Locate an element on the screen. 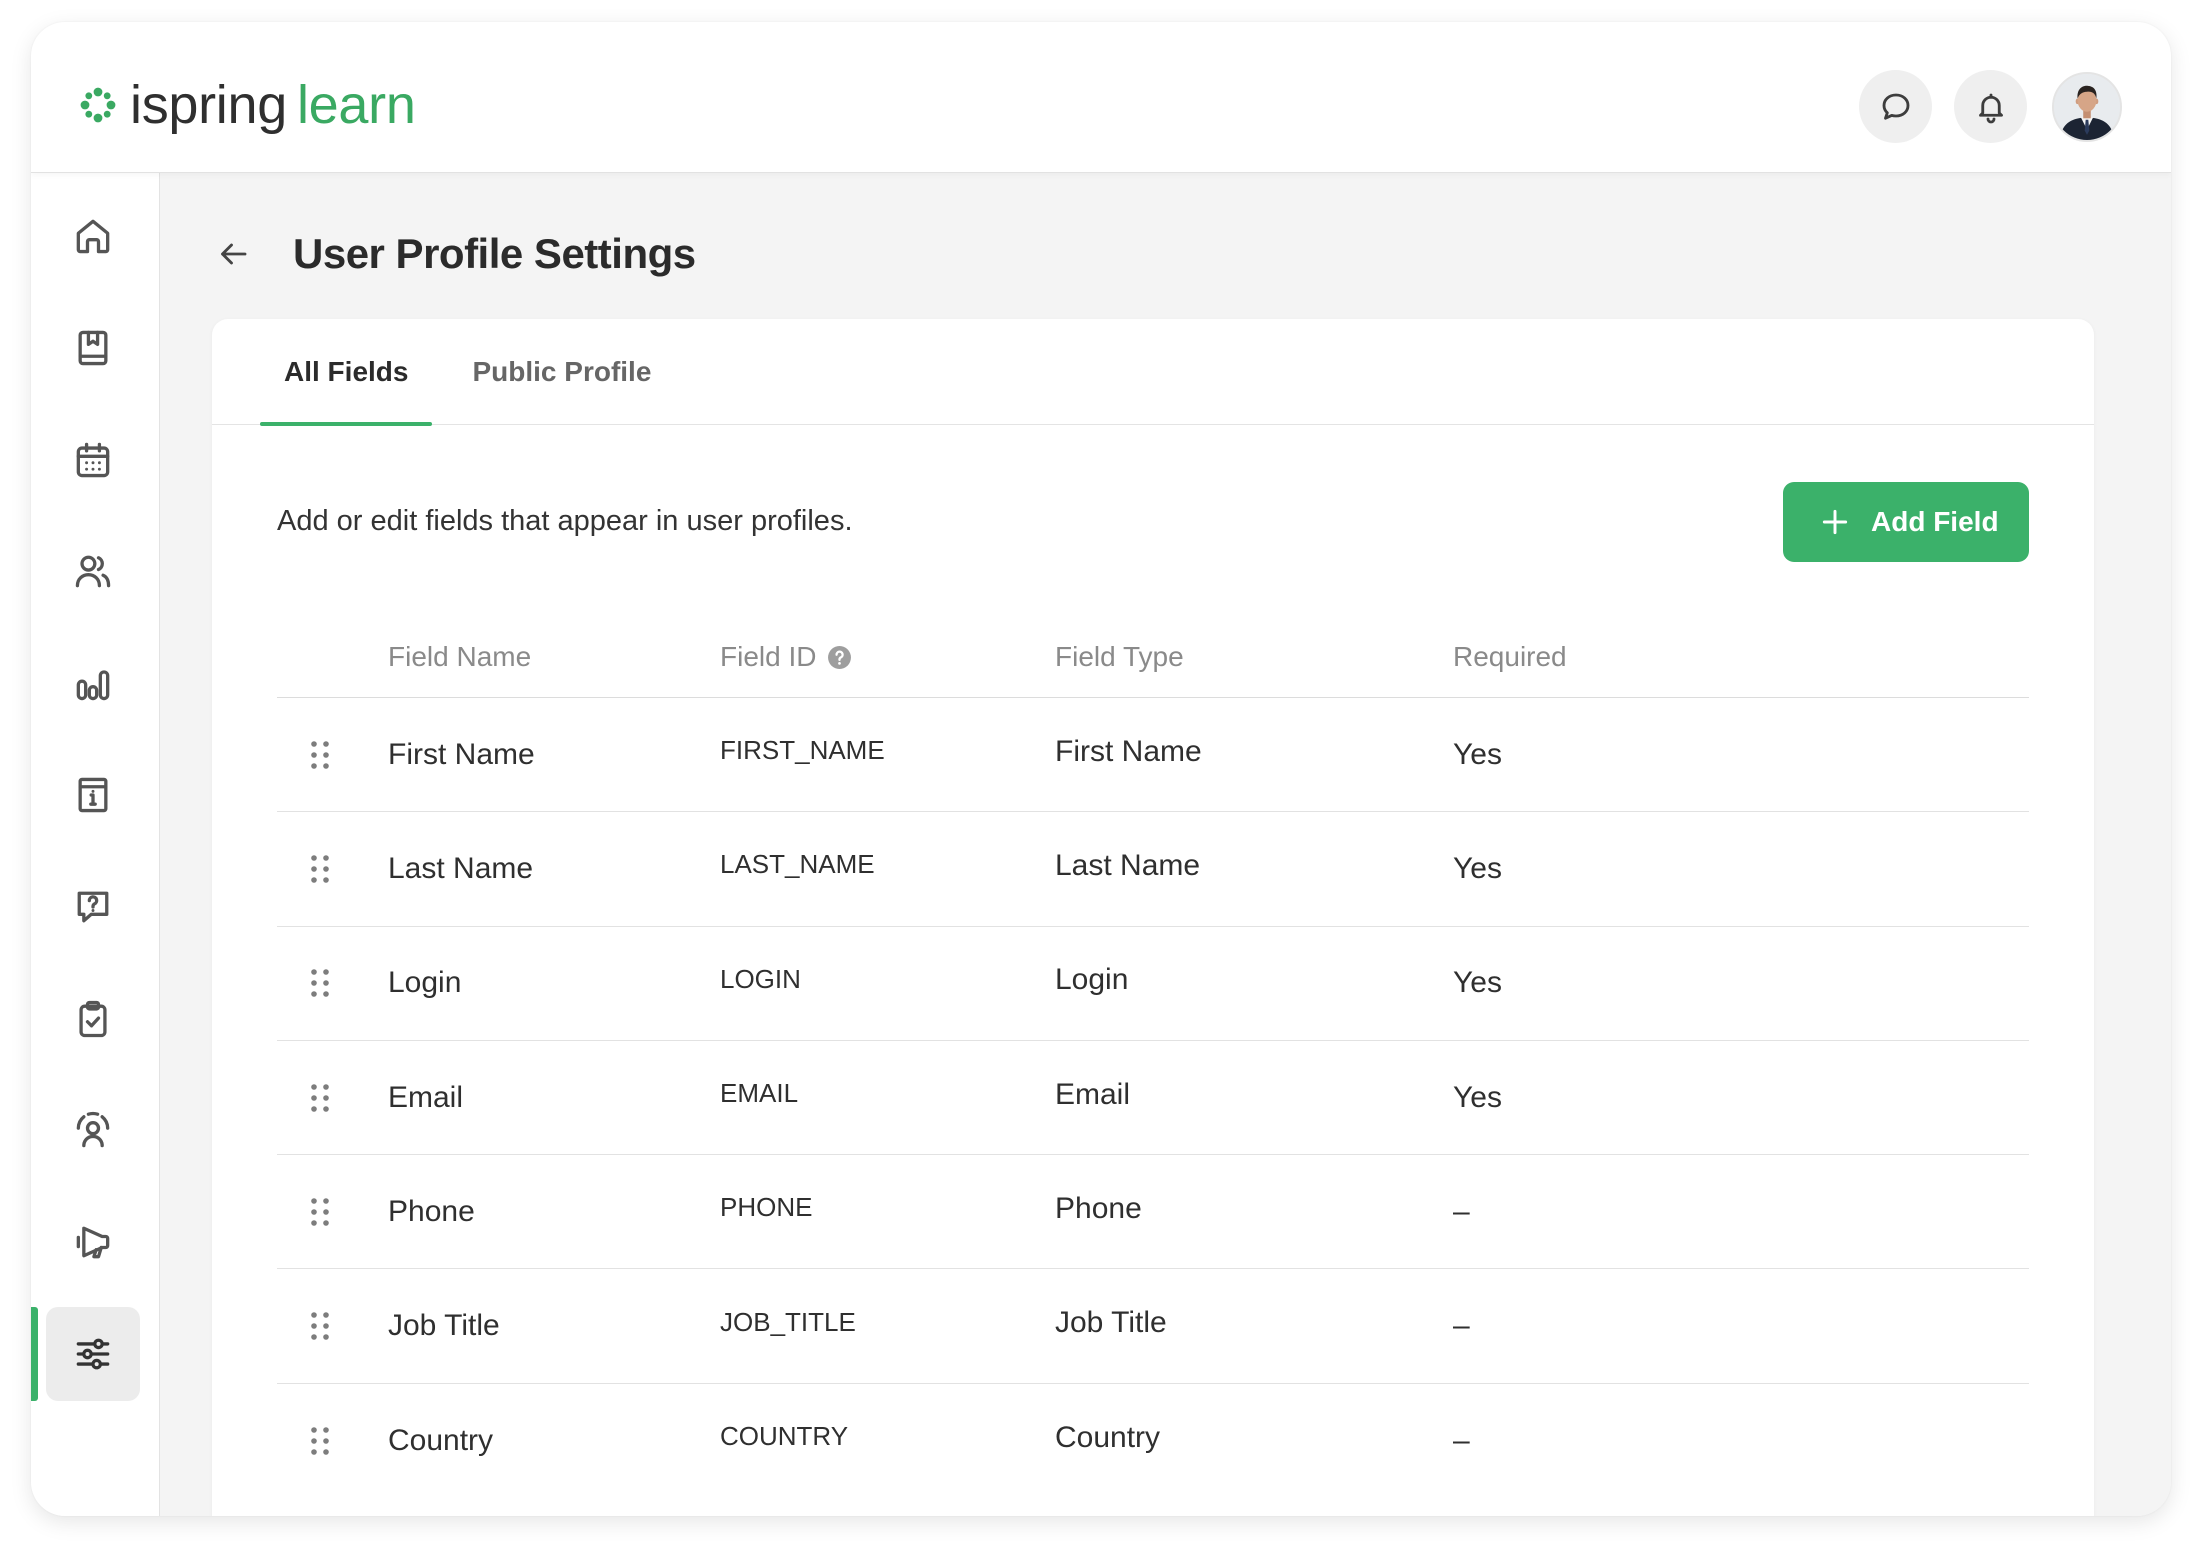  plus-icon is located at coordinates (1835, 522).